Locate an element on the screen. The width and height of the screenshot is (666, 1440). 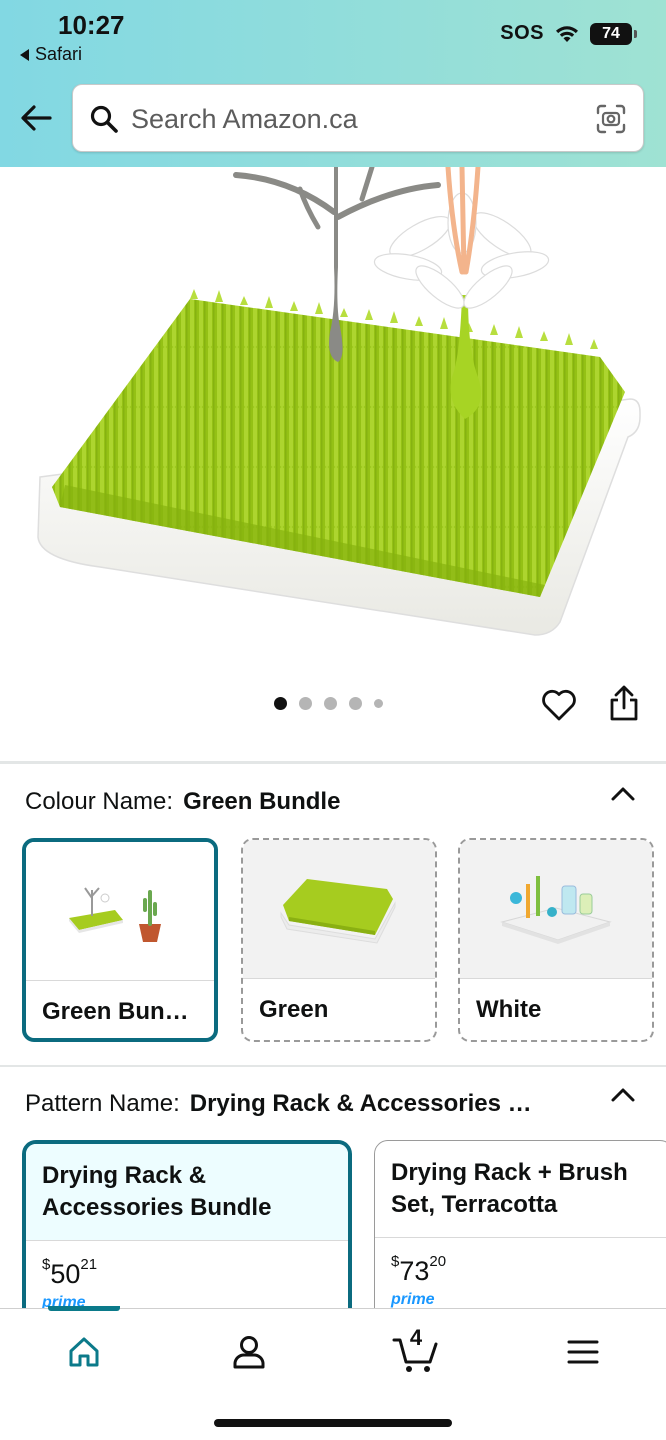
hamburger-menu-icon is located at coordinates (583, 1352).